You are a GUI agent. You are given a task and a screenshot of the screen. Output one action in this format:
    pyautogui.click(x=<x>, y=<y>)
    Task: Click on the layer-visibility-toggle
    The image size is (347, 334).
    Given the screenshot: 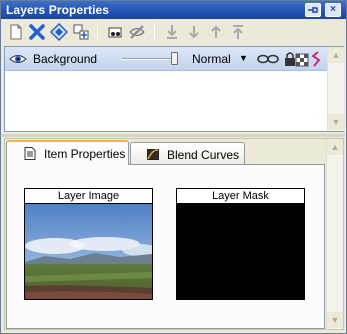 What is the action you would take?
    pyautogui.click(x=18, y=59)
    